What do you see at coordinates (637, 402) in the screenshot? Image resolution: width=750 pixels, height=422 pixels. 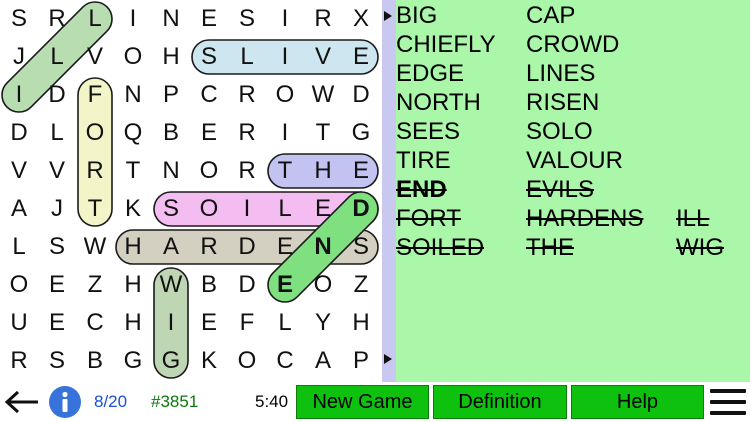 I see `help-button: Help` at bounding box center [637, 402].